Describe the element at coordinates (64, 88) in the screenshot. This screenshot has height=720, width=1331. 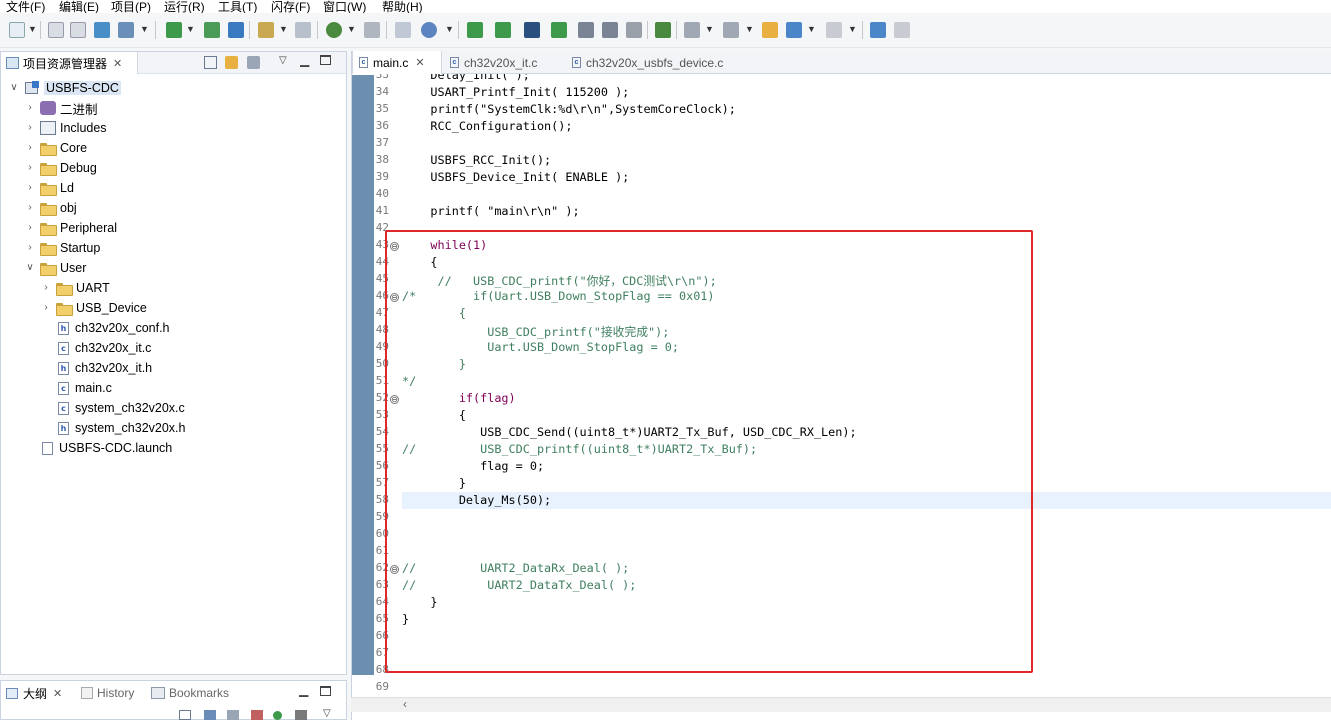
I see `tree-item-project: ∨ USBFS-CDC` at that location.